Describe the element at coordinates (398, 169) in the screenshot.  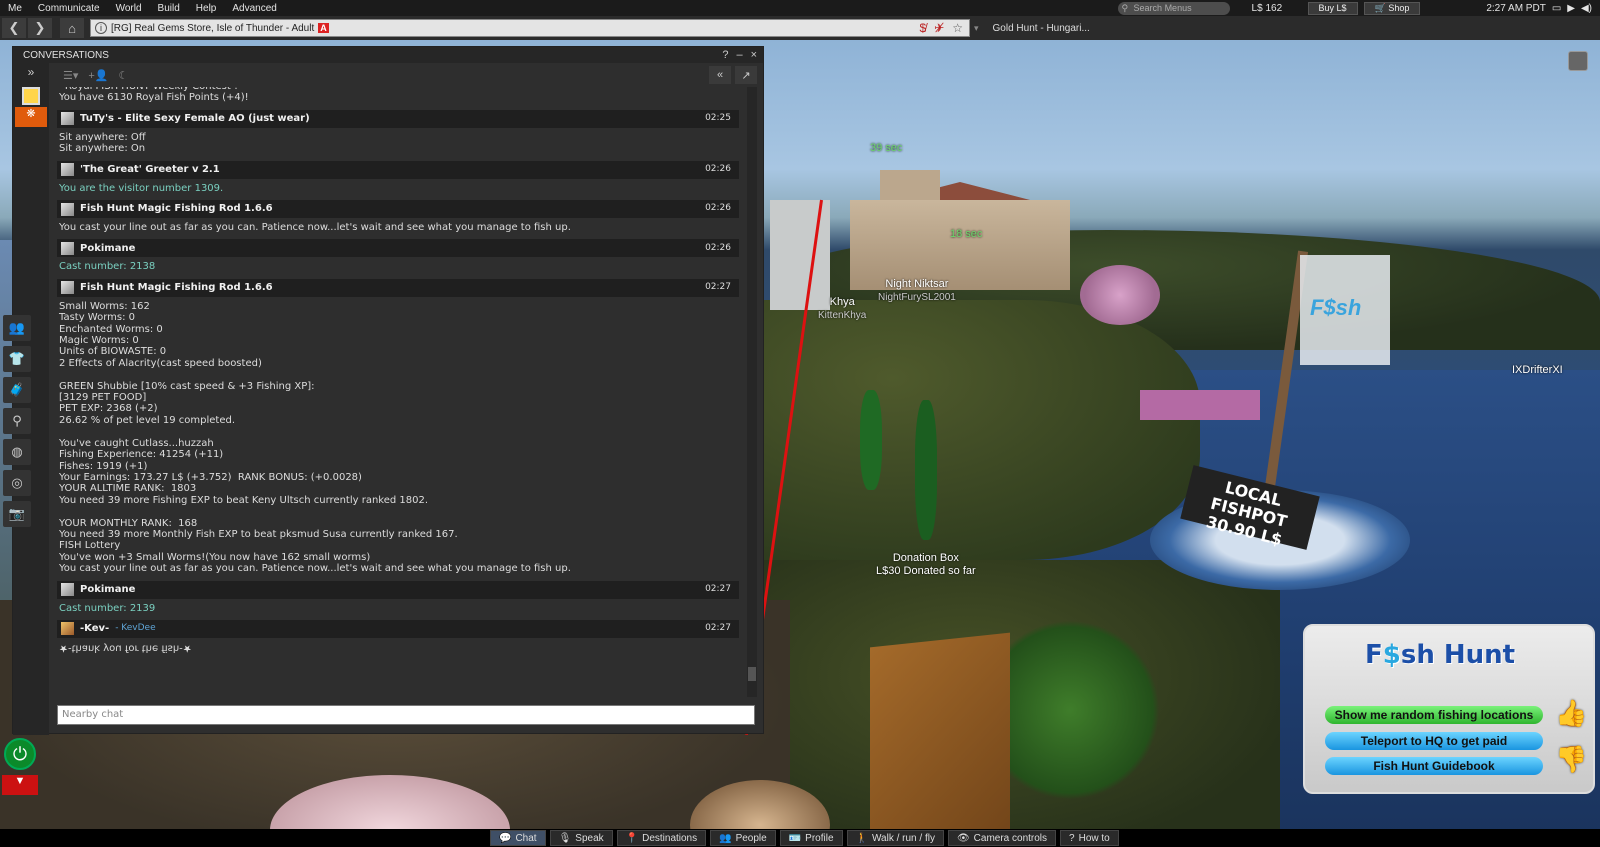
I see `message-header: 'The Great' Greeter v 2.1 02:26` at that location.